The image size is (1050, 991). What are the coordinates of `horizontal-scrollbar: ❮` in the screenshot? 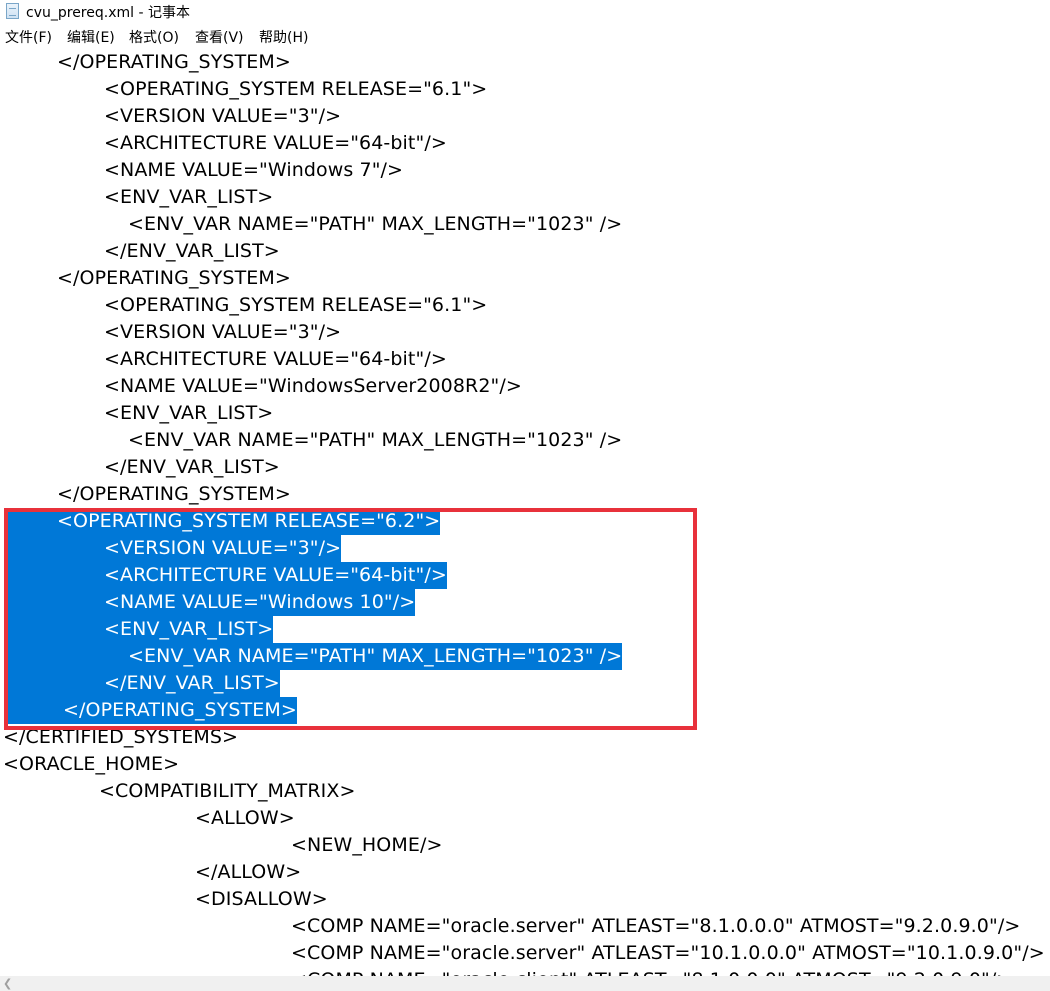 It's located at (525, 983).